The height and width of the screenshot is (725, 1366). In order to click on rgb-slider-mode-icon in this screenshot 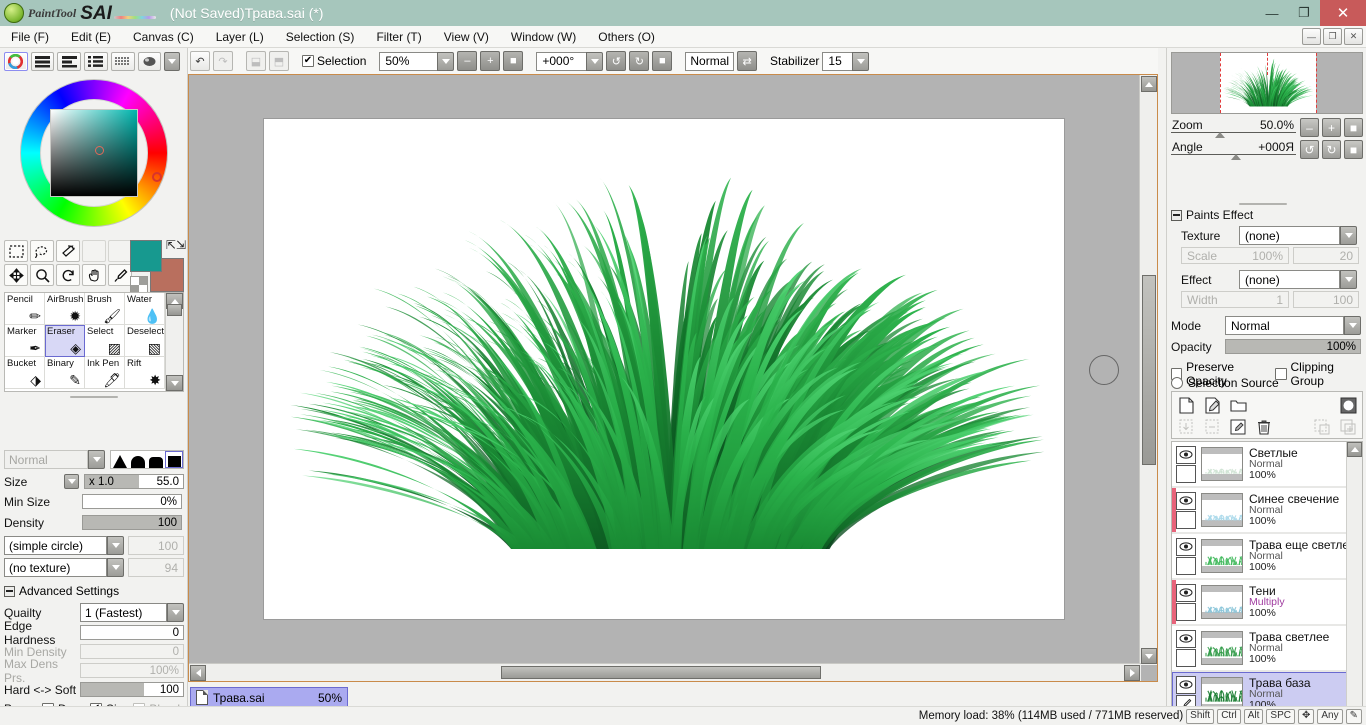, I will do `click(42, 61)`.